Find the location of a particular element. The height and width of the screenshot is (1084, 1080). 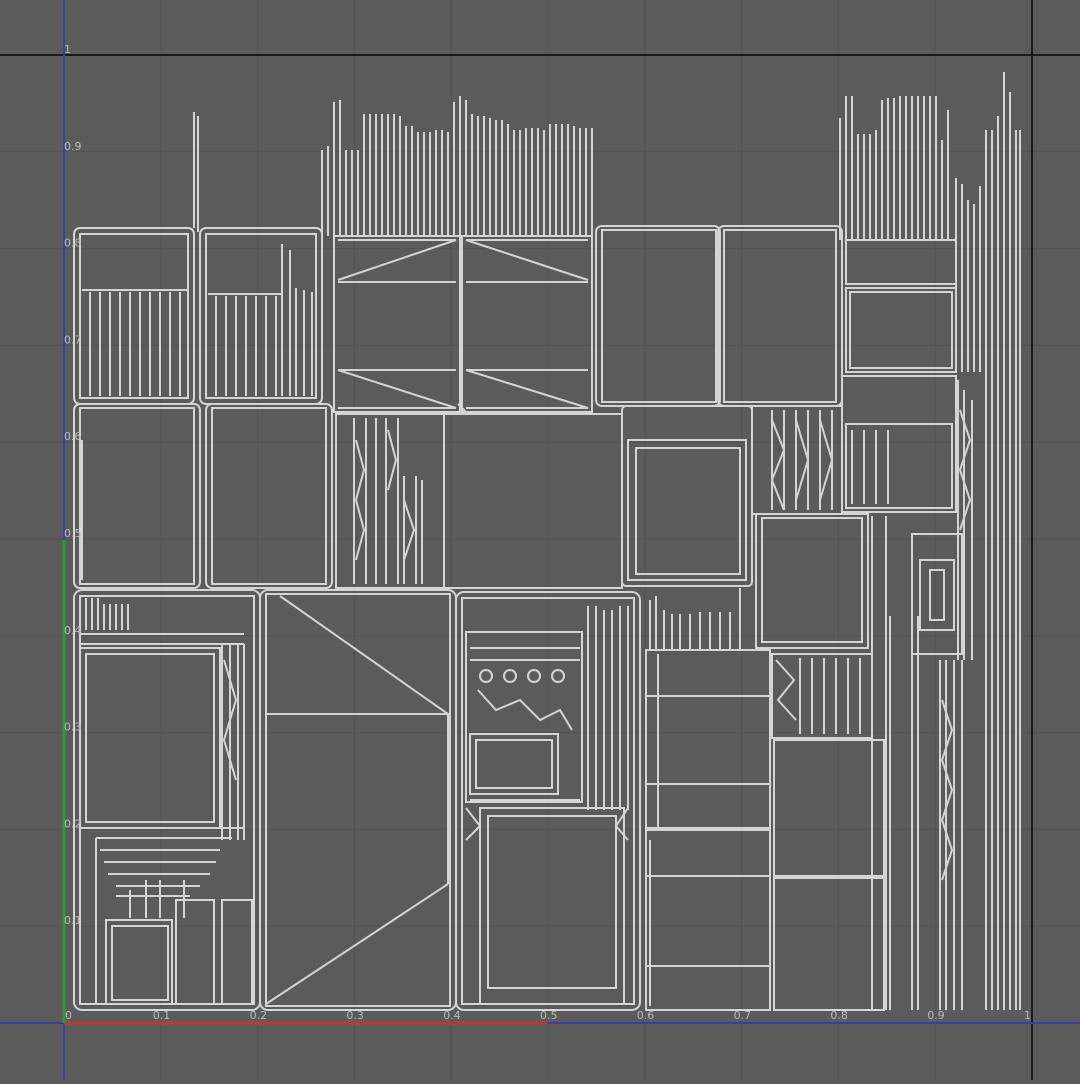

u-tick-label: 0.3 is located at coordinates (355, 1015).